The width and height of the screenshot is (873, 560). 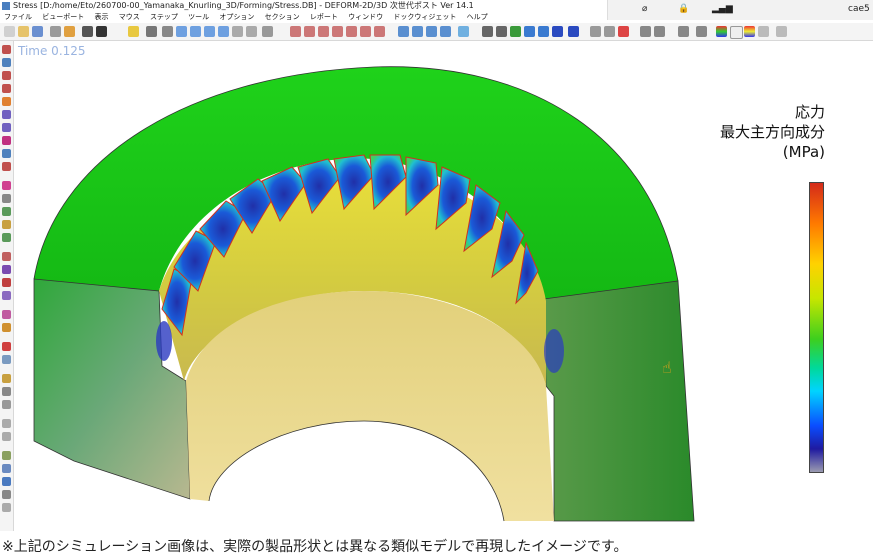 I want to click on shade-icon, so click(x=403, y=31).